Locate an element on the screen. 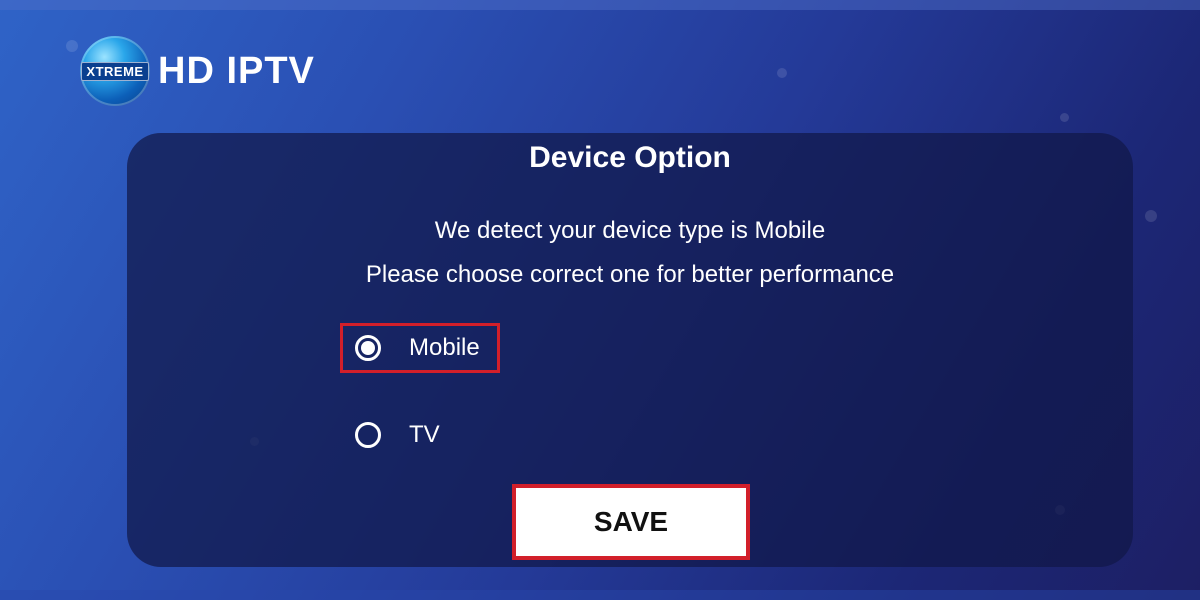 The image size is (1200, 600). app-logo: XTREME HD IPTV is located at coordinates (197, 71).